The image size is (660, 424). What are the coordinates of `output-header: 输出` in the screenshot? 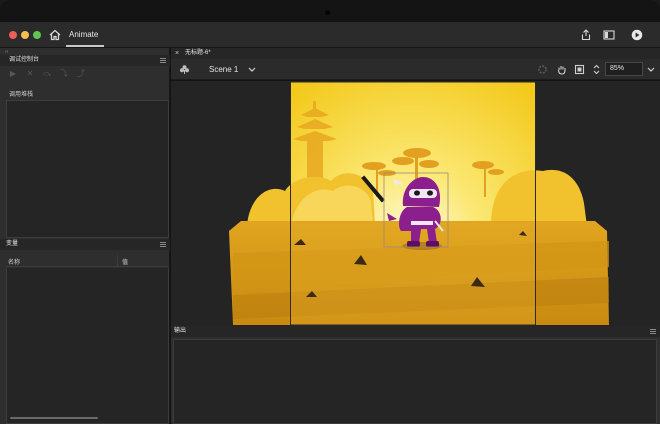 It's located at (415, 331).